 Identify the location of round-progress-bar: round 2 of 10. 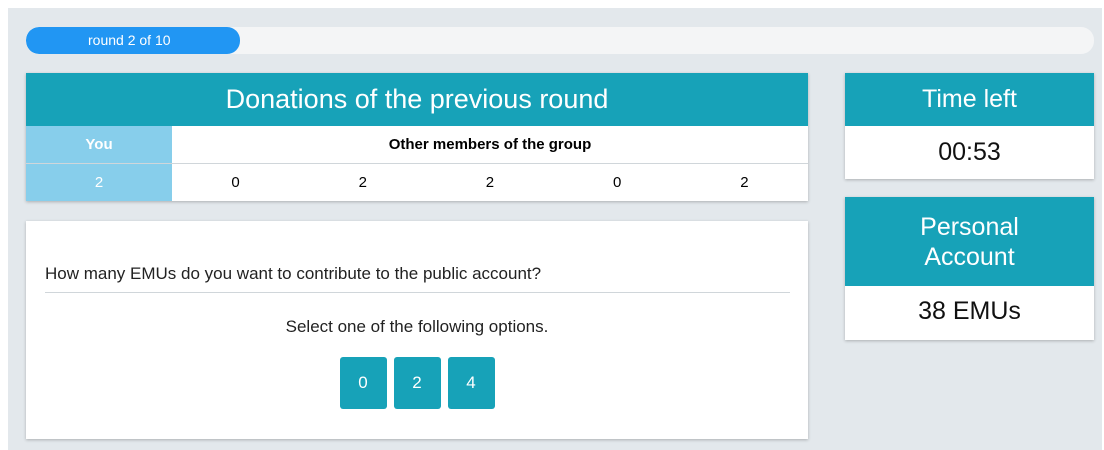
(560, 40).